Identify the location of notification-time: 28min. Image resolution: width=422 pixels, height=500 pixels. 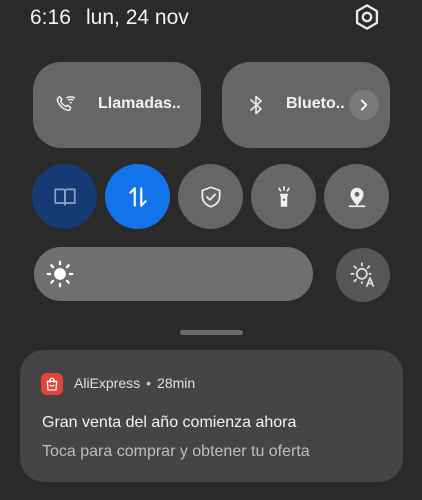
(176, 383).